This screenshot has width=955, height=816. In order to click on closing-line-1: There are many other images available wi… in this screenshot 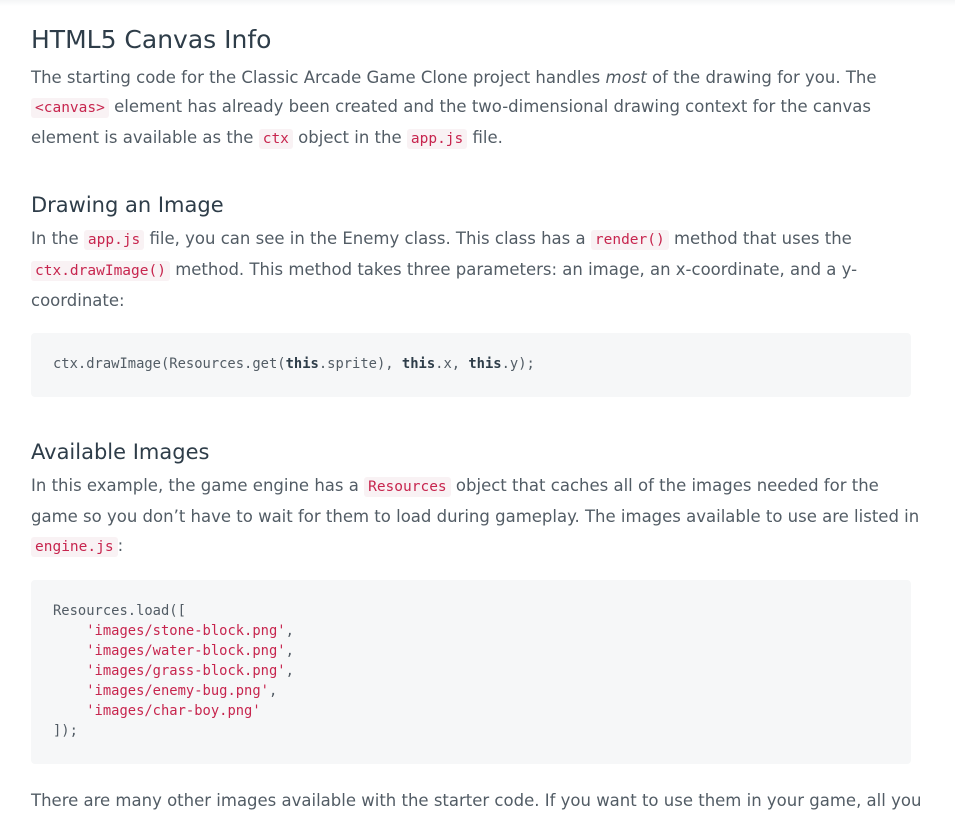, I will do `click(476, 800)`.